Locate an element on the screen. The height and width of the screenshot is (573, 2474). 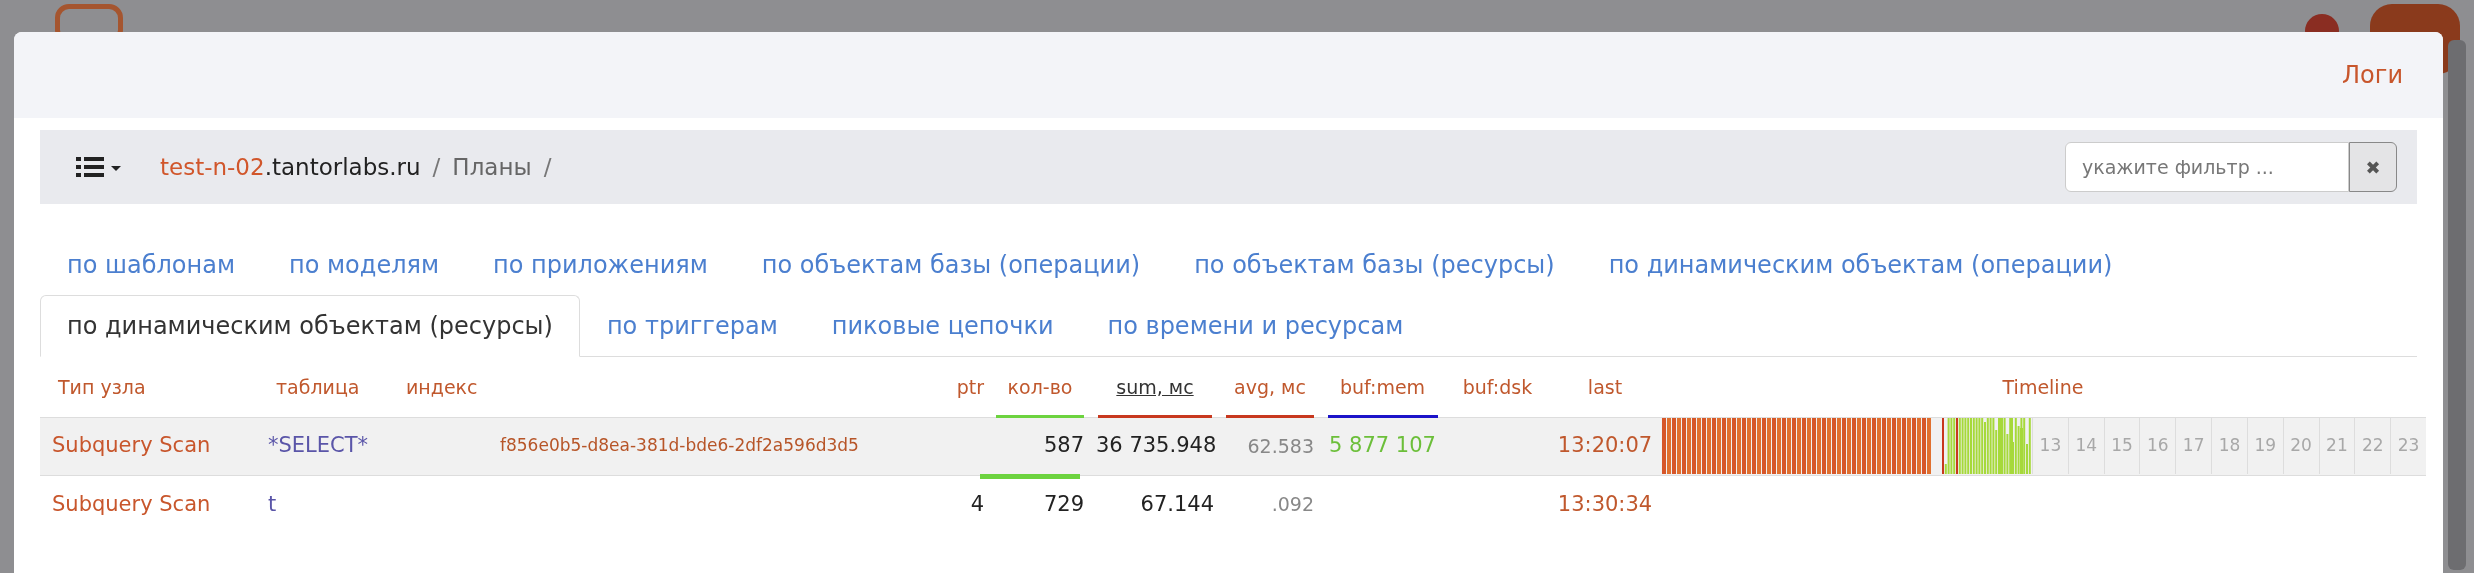
buffer-memory-value: 5 877 107 is located at coordinates (1382, 445).